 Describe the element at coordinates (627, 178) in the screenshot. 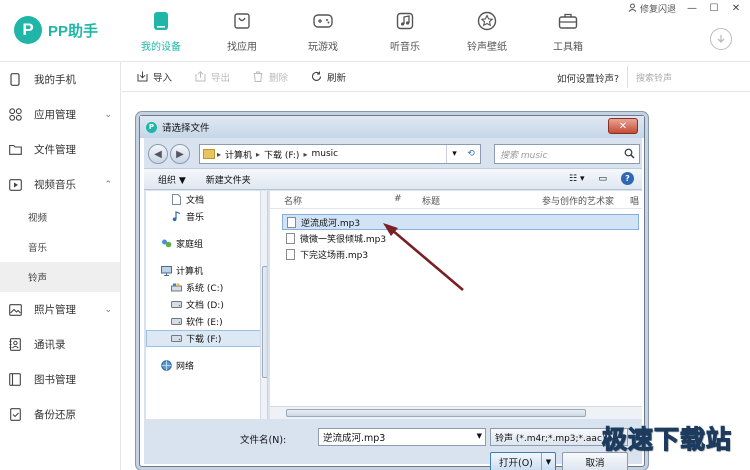

I see `help-icon: ?` at that location.